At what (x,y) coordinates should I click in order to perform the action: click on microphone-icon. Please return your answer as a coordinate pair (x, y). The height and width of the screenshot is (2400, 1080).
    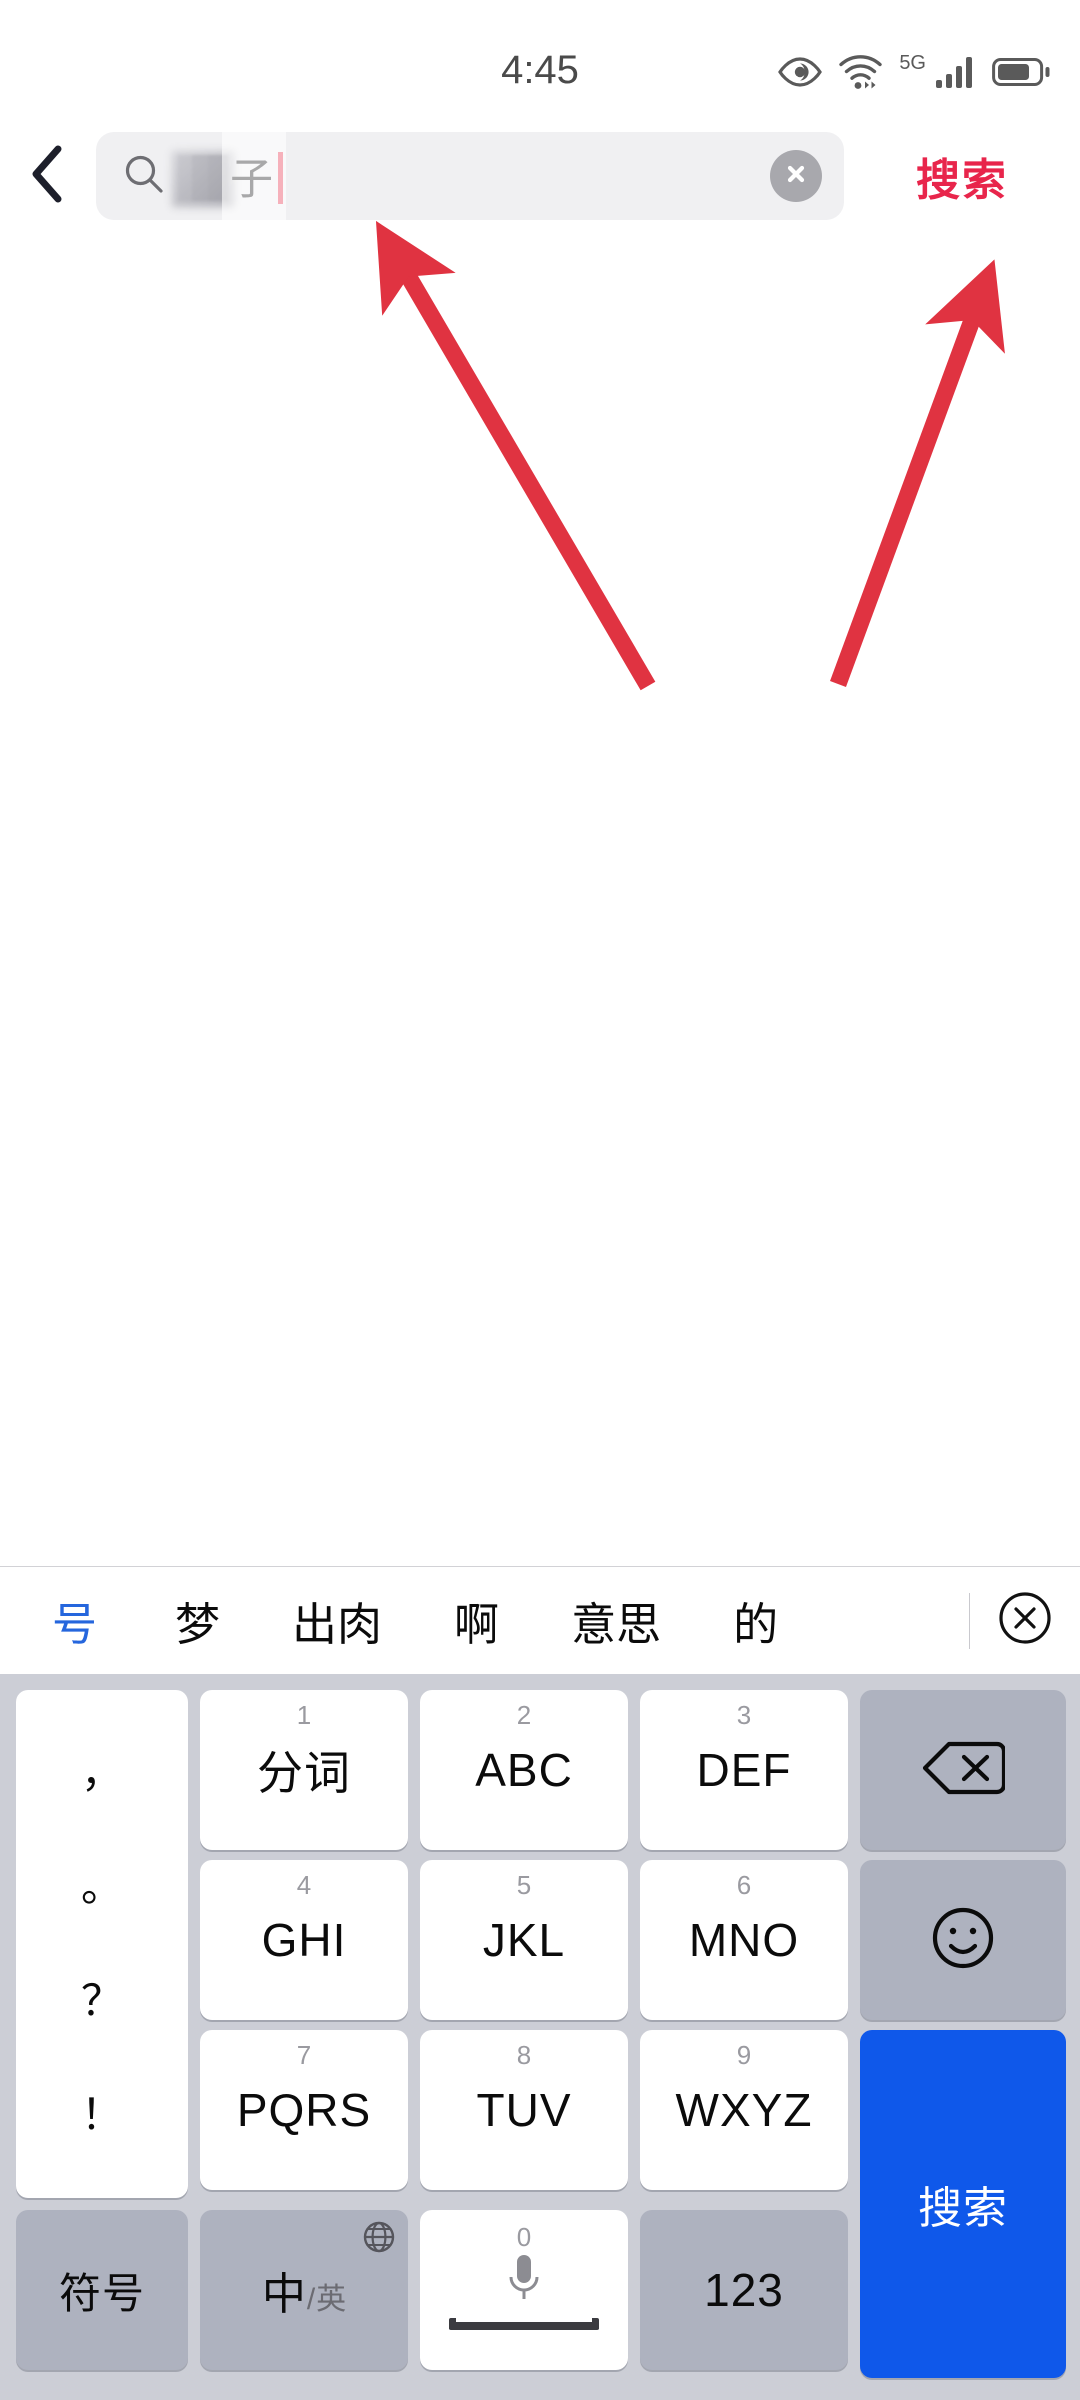
    Looking at the image, I should click on (524, 2281).